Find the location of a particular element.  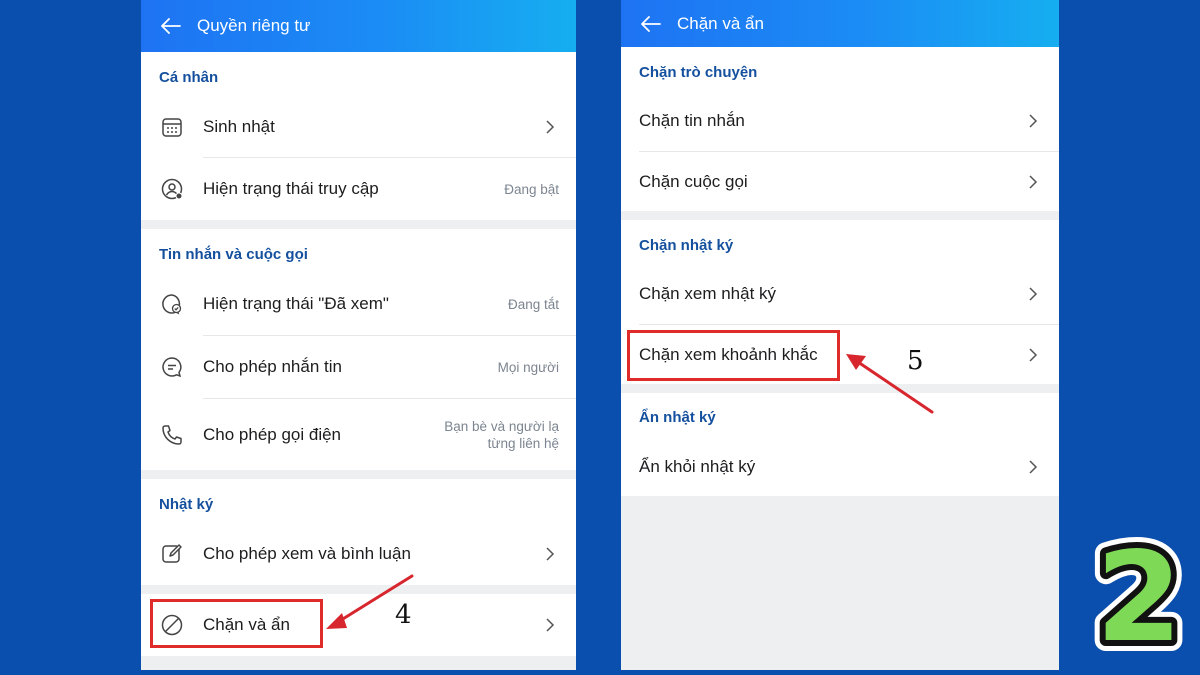

badge-number: 2 is located at coordinates (1139, 594).